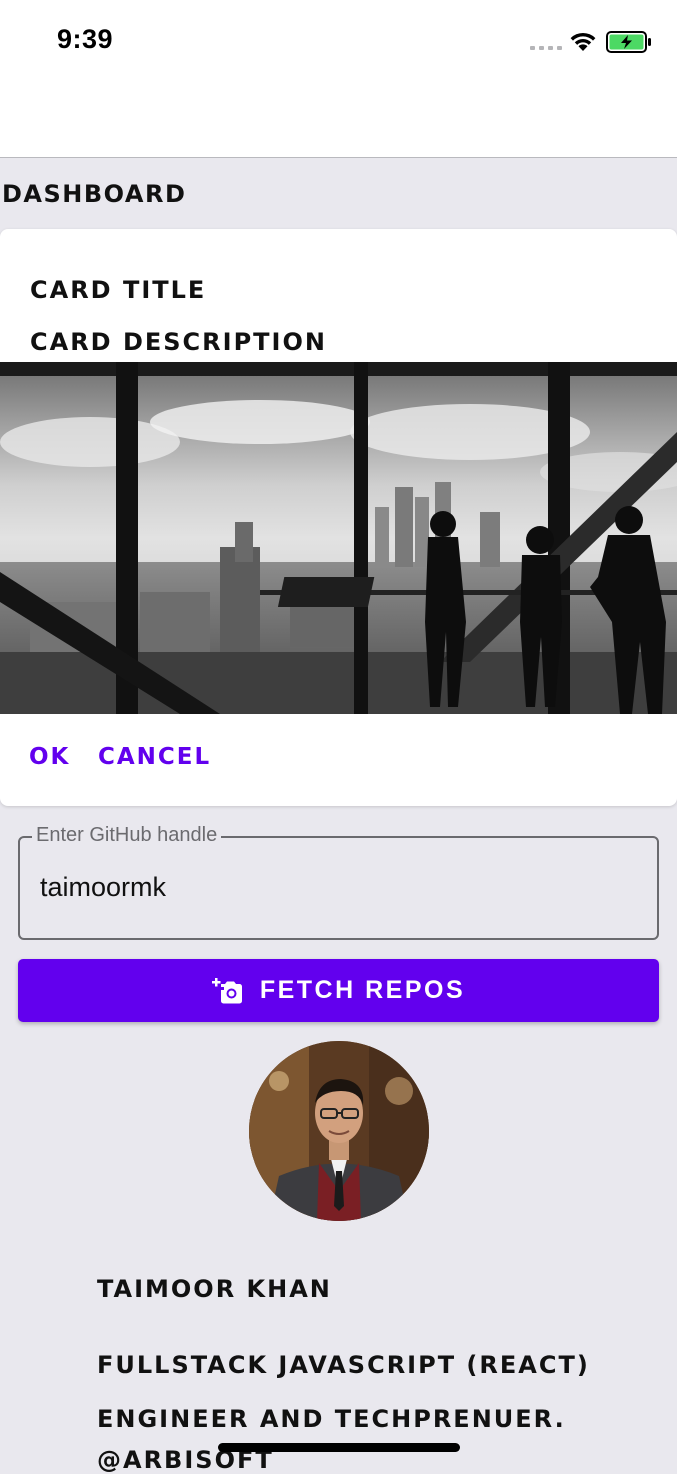 The width and height of the screenshot is (677, 1474). What do you see at coordinates (339, 1131) in the screenshot?
I see `avatar` at bounding box center [339, 1131].